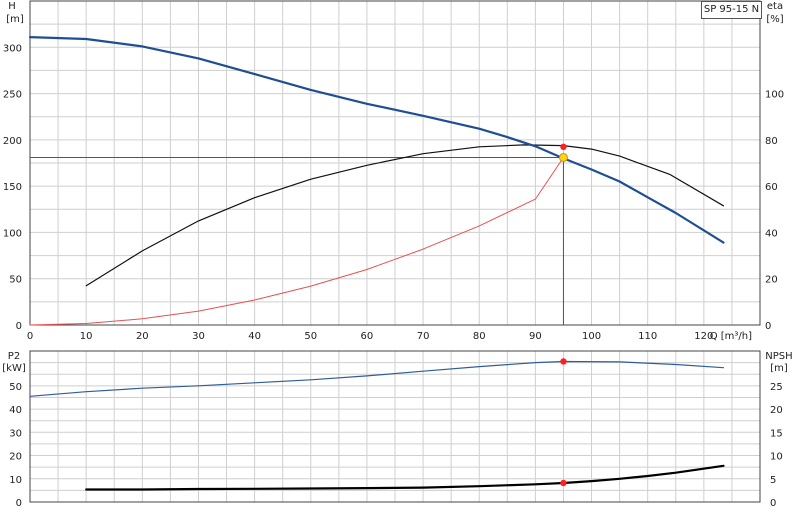  I want to click on tick-label-npsh: 15, so click(776, 433).